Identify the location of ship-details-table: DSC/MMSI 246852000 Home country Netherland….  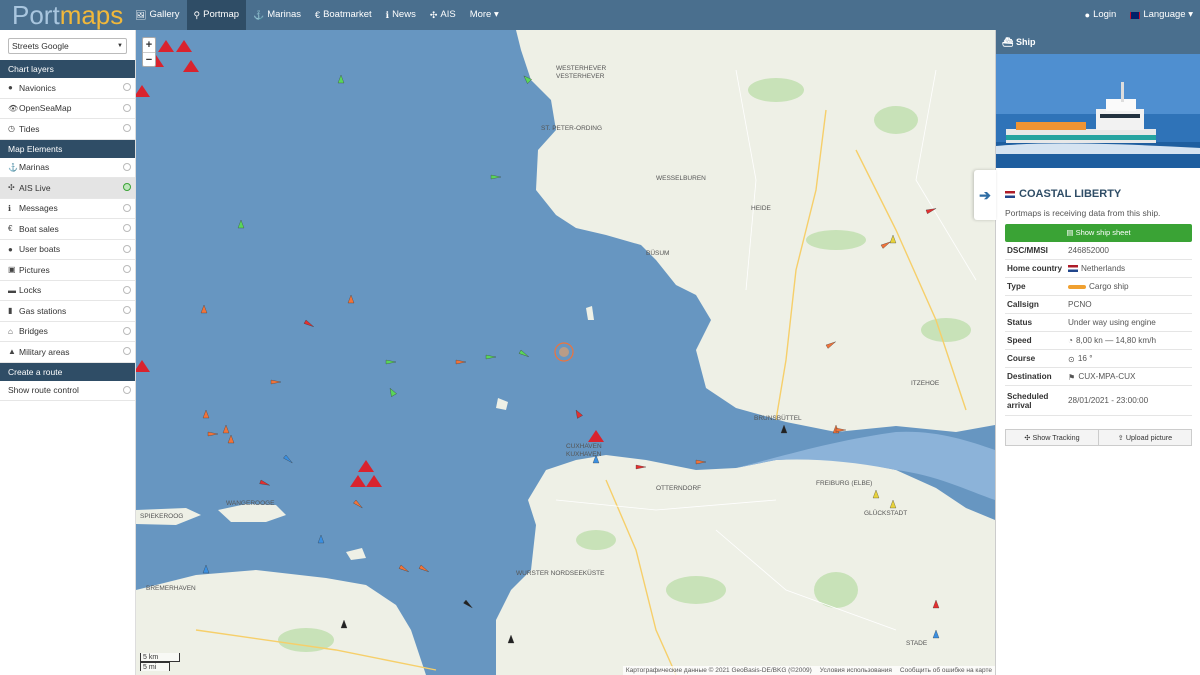
(1098, 329).